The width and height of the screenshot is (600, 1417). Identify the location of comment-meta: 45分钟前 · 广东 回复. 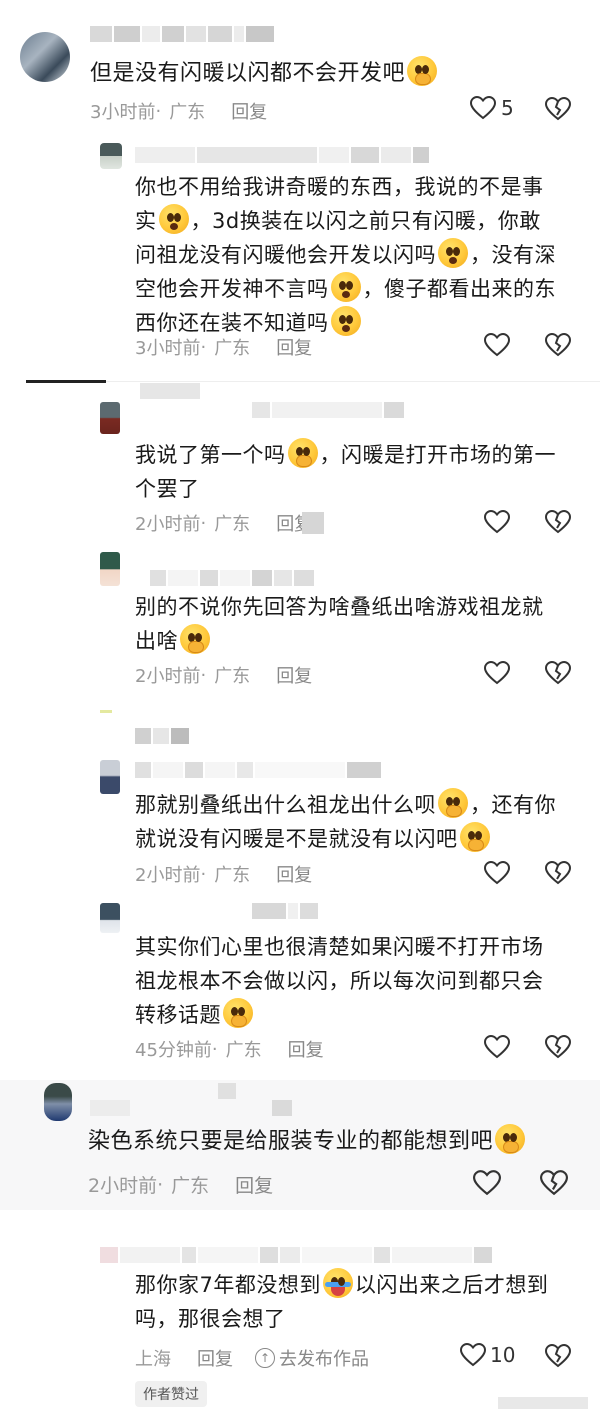
(229, 1049).